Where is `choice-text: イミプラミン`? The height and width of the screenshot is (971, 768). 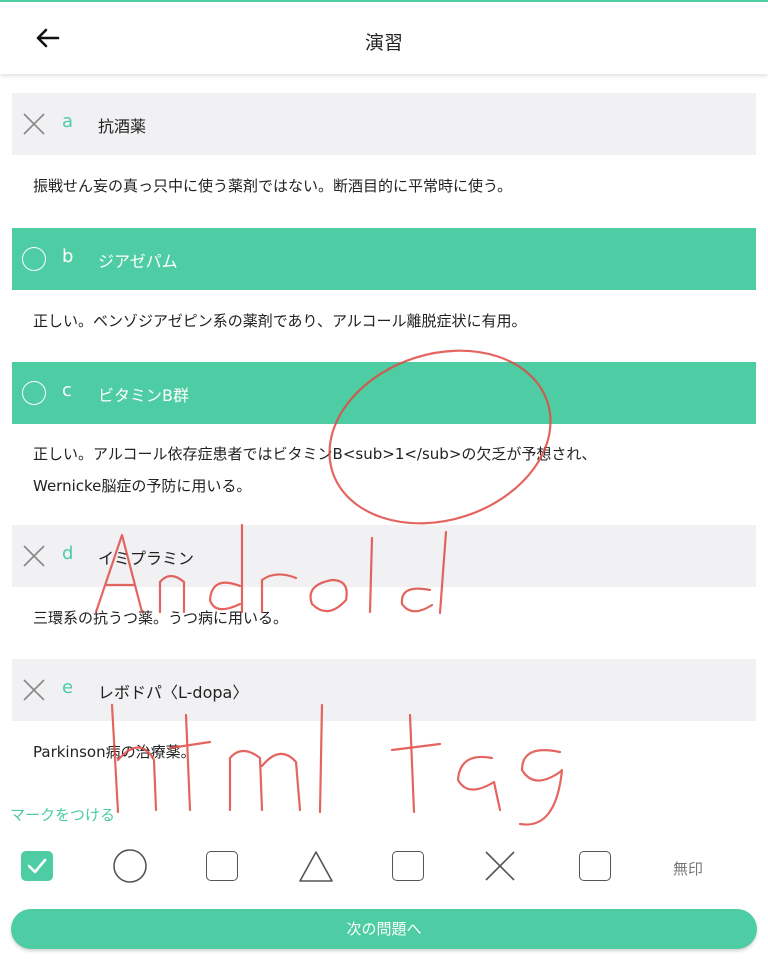 choice-text: イミプラミン is located at coordinates (146, 558).